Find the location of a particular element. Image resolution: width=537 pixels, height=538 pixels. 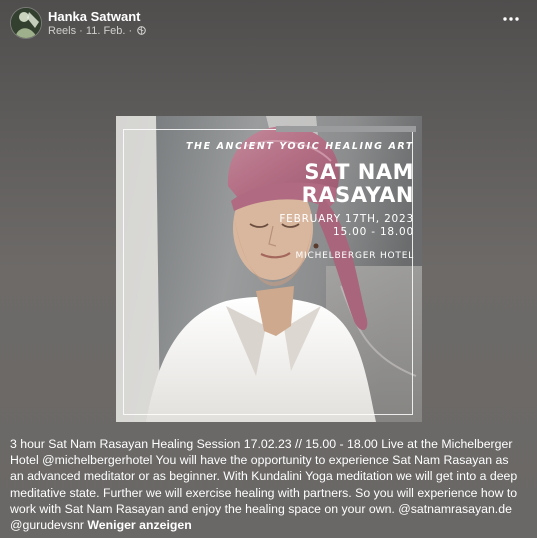

author-name: Hanka Satwant is located at coordinates (94, 16).